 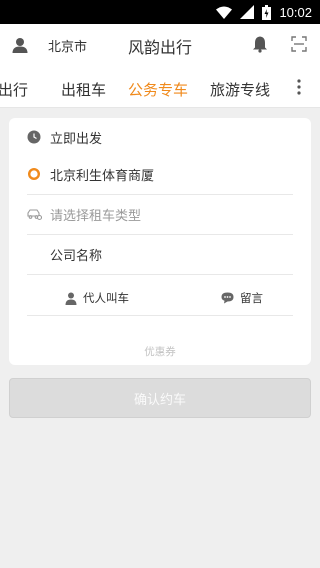 What do you see at coordinates (83, 89) in the screenshot?
I see `tab-taxi: 出租车` at bounding box center [83, 89].